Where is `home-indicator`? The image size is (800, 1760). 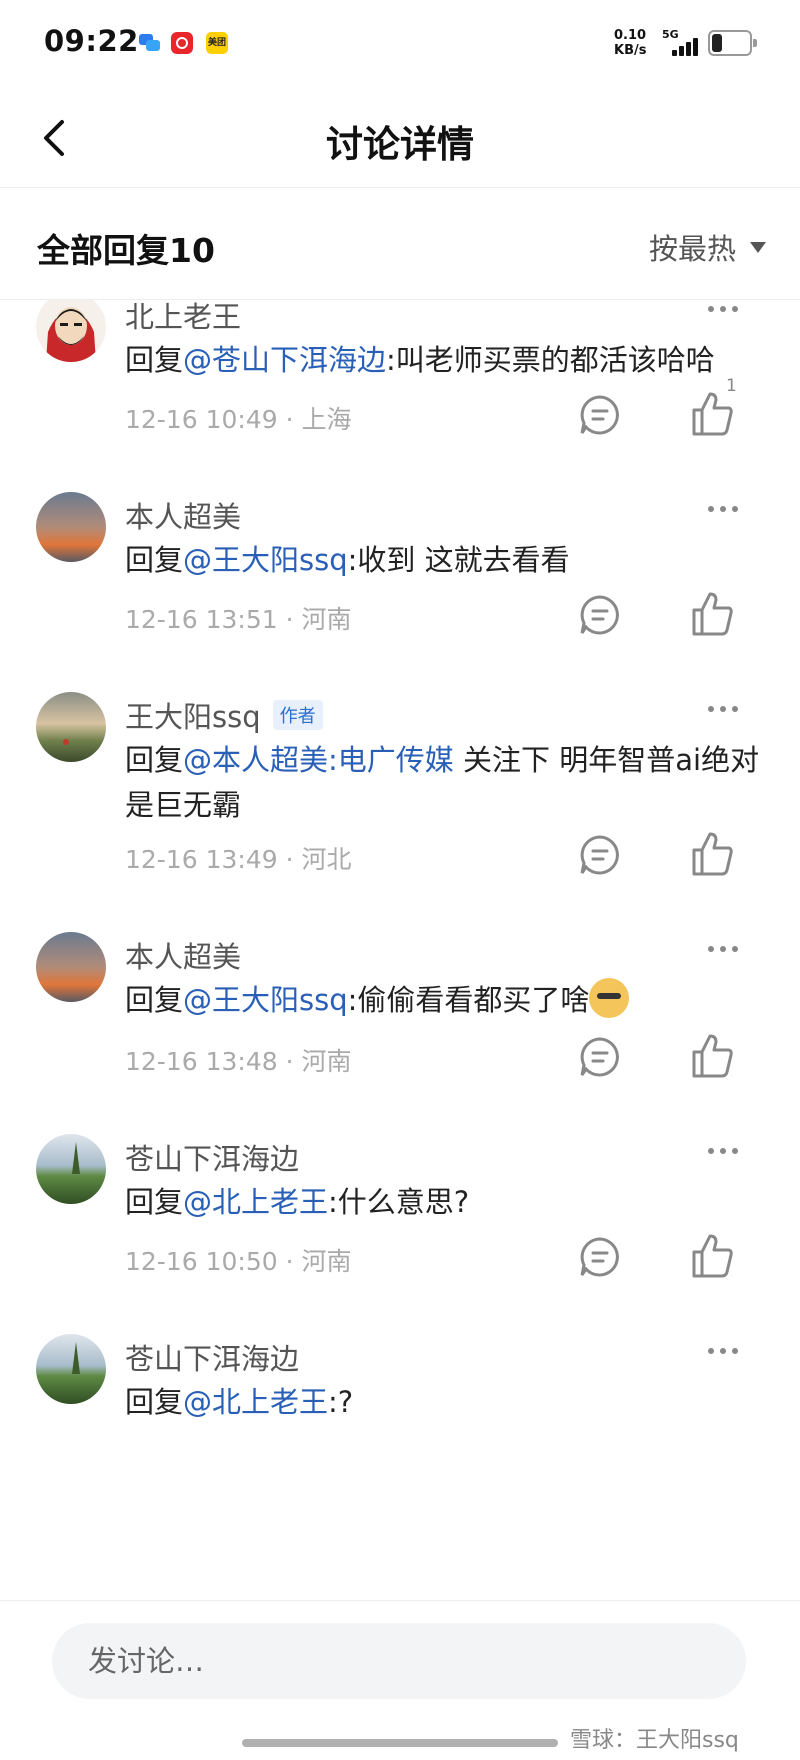
home-indicator is located at coordinates (400, 1743).